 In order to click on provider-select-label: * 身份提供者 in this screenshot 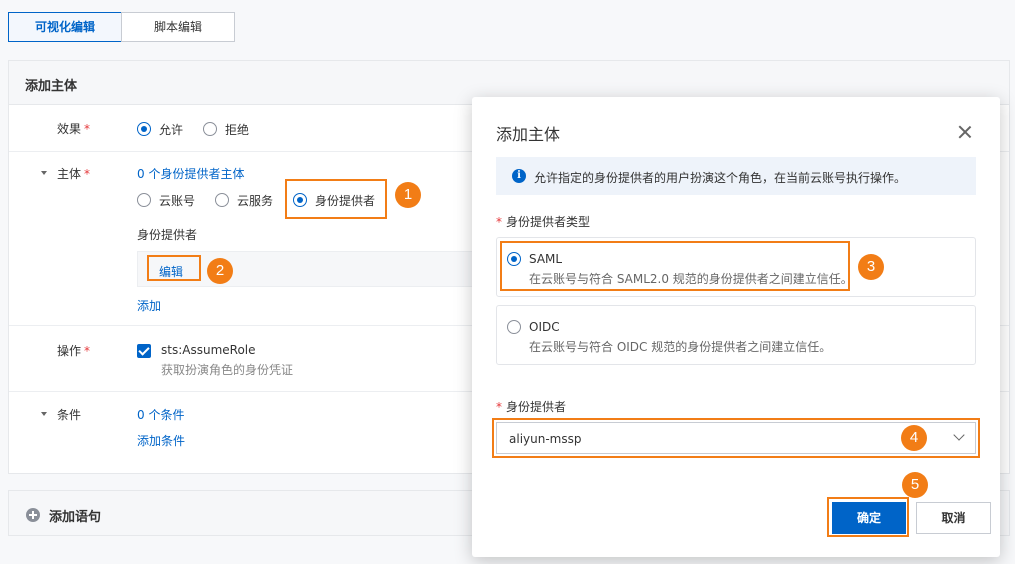, I will do `click(531, 407)`.